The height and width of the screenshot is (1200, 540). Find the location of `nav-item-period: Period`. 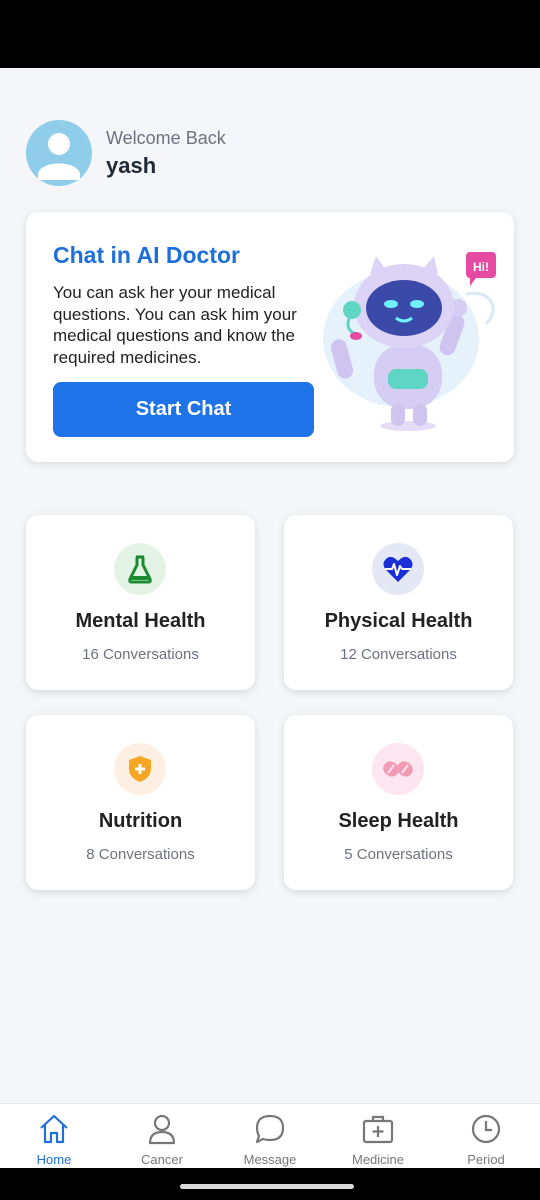

nav-item-period: Period is located at coordinates (486, 1136).